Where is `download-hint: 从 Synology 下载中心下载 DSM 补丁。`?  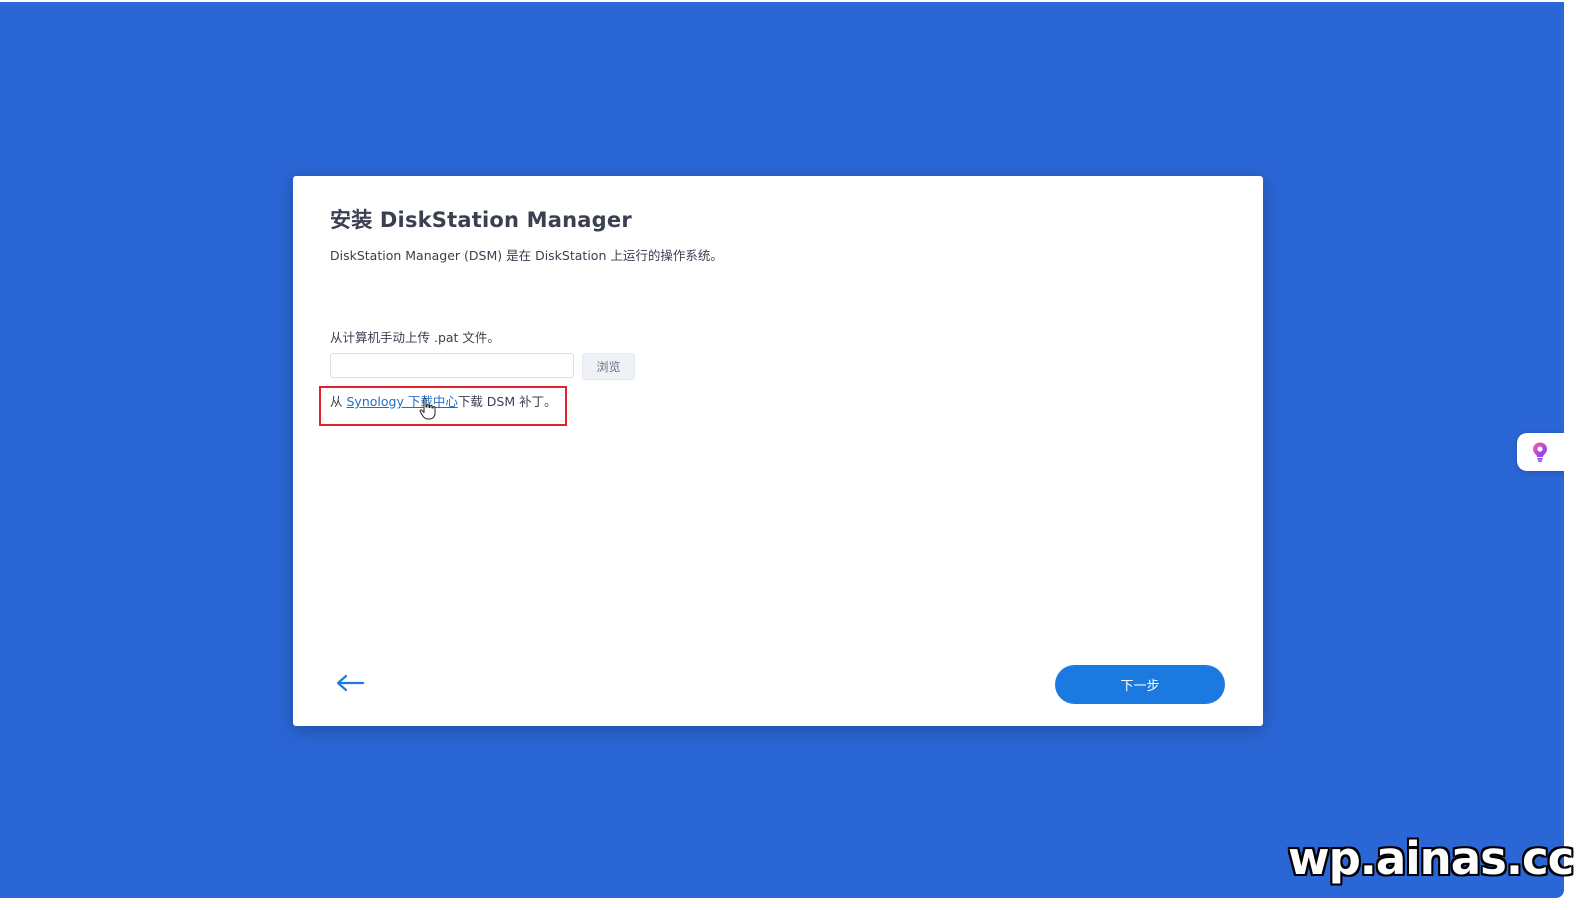
download-hint: 从 Synology 下载中心下载 DSM 补丁。 is located at coordinates (443, 400).